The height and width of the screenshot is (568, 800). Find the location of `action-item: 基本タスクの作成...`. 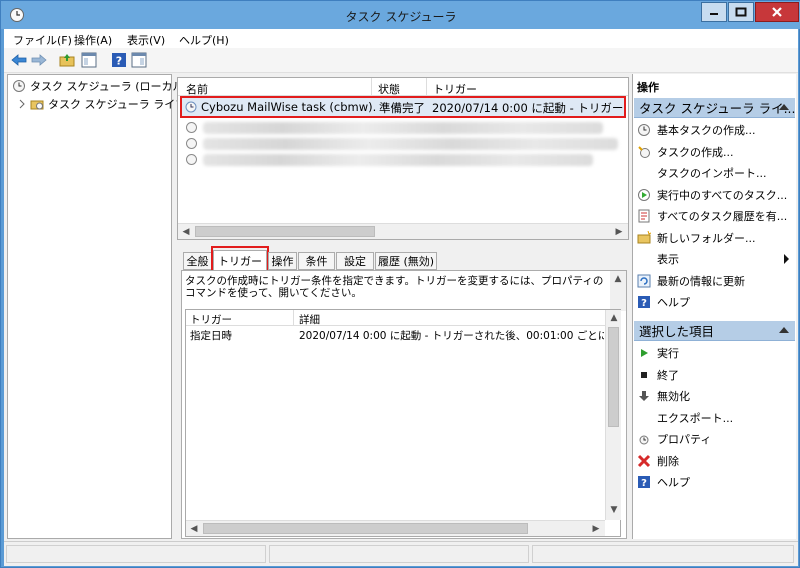

action-item: 基本タスクの作成... is located at coordinates (716, 130).